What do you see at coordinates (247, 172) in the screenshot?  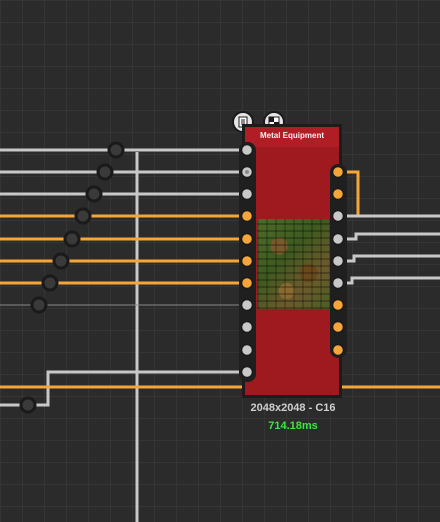 I see `input-socket-marker` at bounding box center [247, 172].